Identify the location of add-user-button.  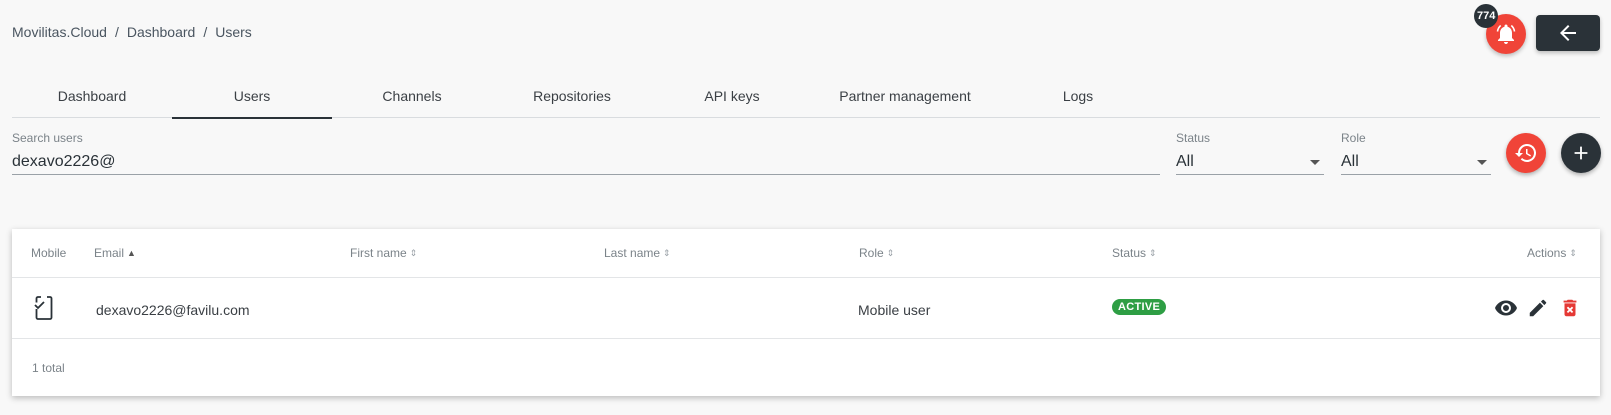
(1581, 153).